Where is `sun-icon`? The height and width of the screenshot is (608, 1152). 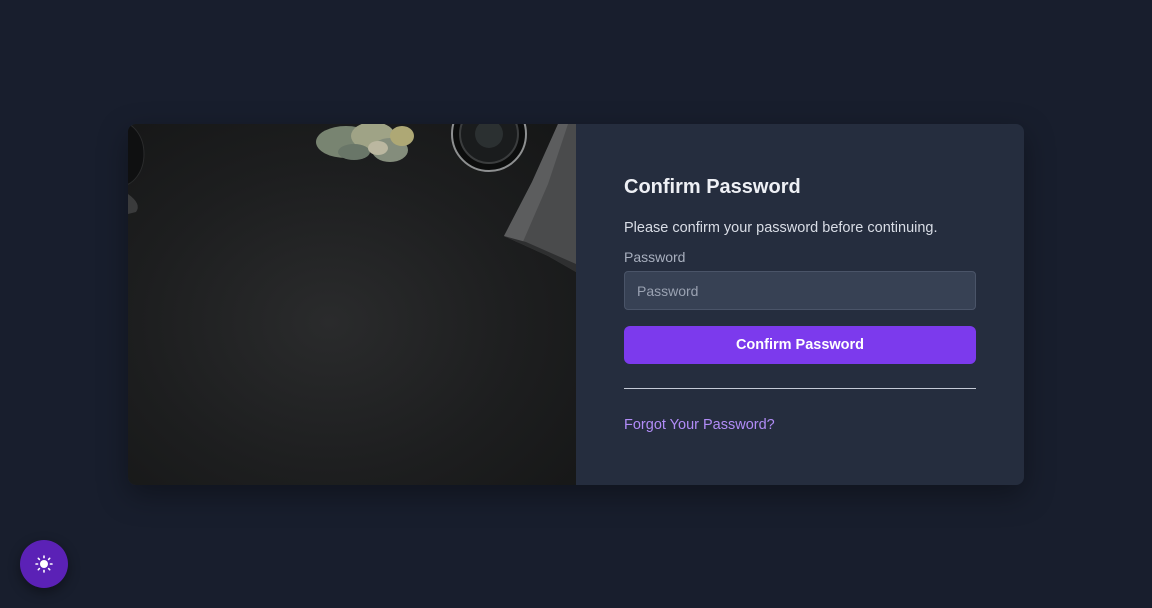 sun-icon is located at coordinates (44, 564).